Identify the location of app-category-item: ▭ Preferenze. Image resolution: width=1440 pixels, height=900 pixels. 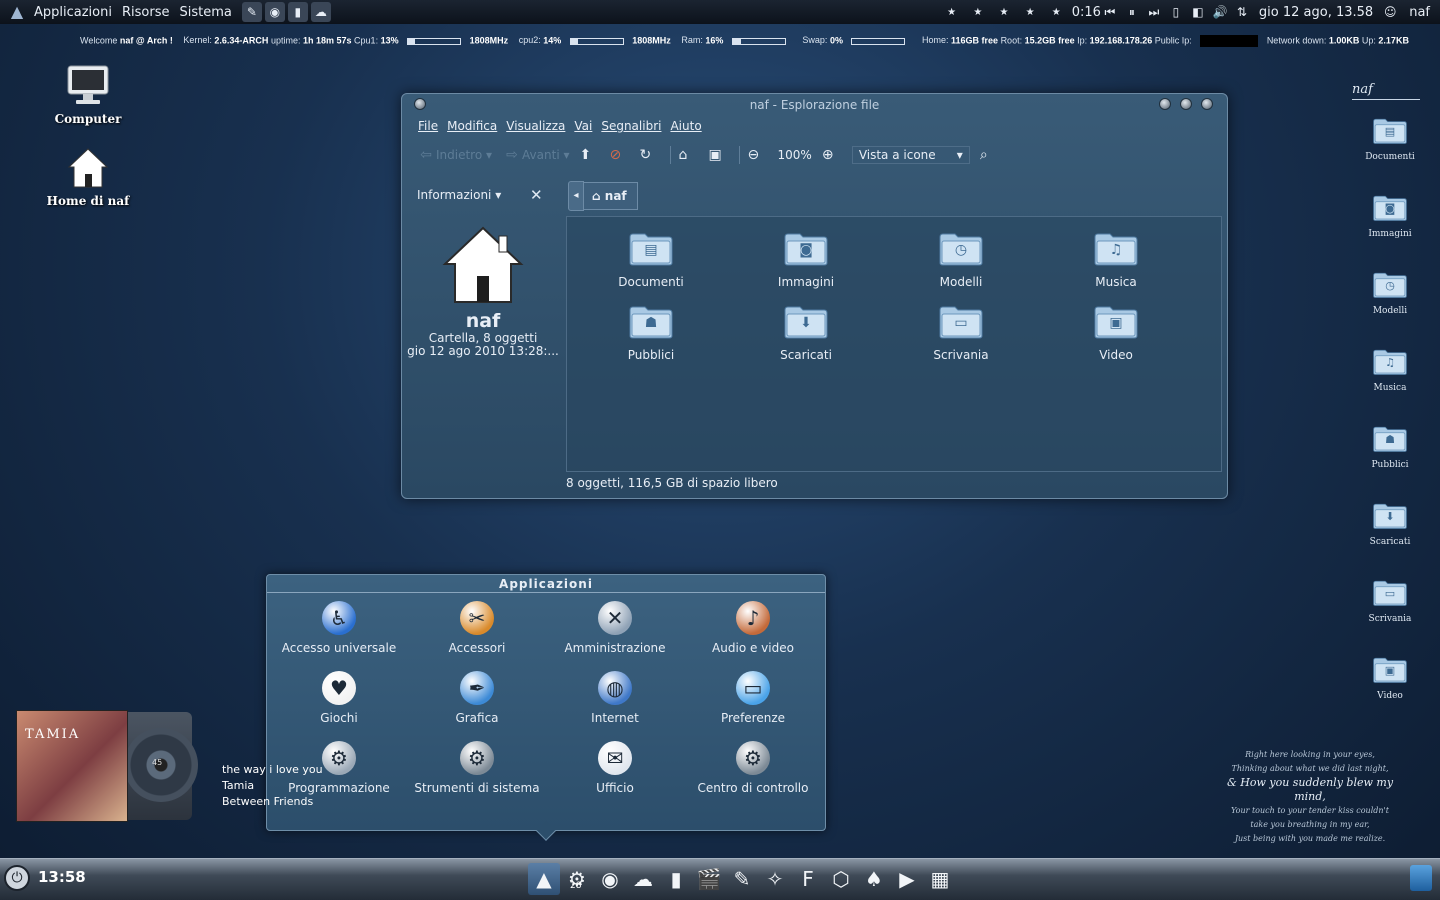
(753, 698).